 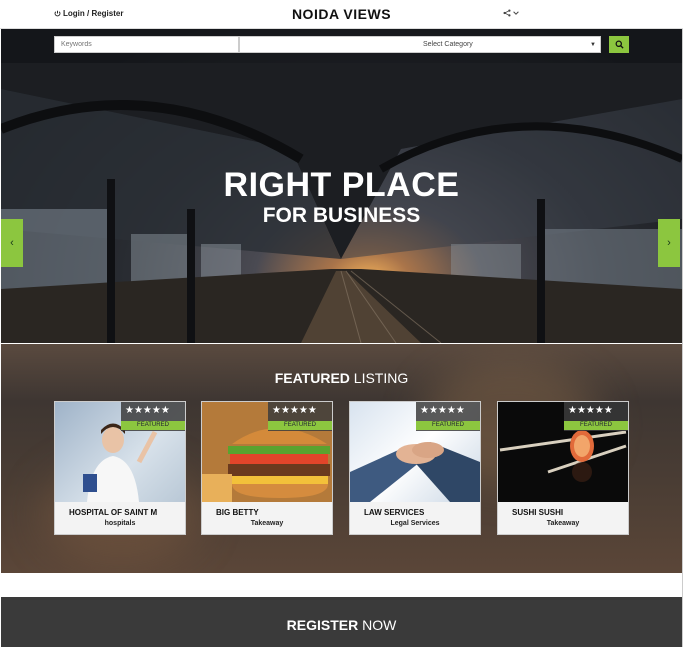 I want to click on listing-card: ★★★★★ FEATURED SUSHI SUSHI Takeaway, so click(x=563, y=468).